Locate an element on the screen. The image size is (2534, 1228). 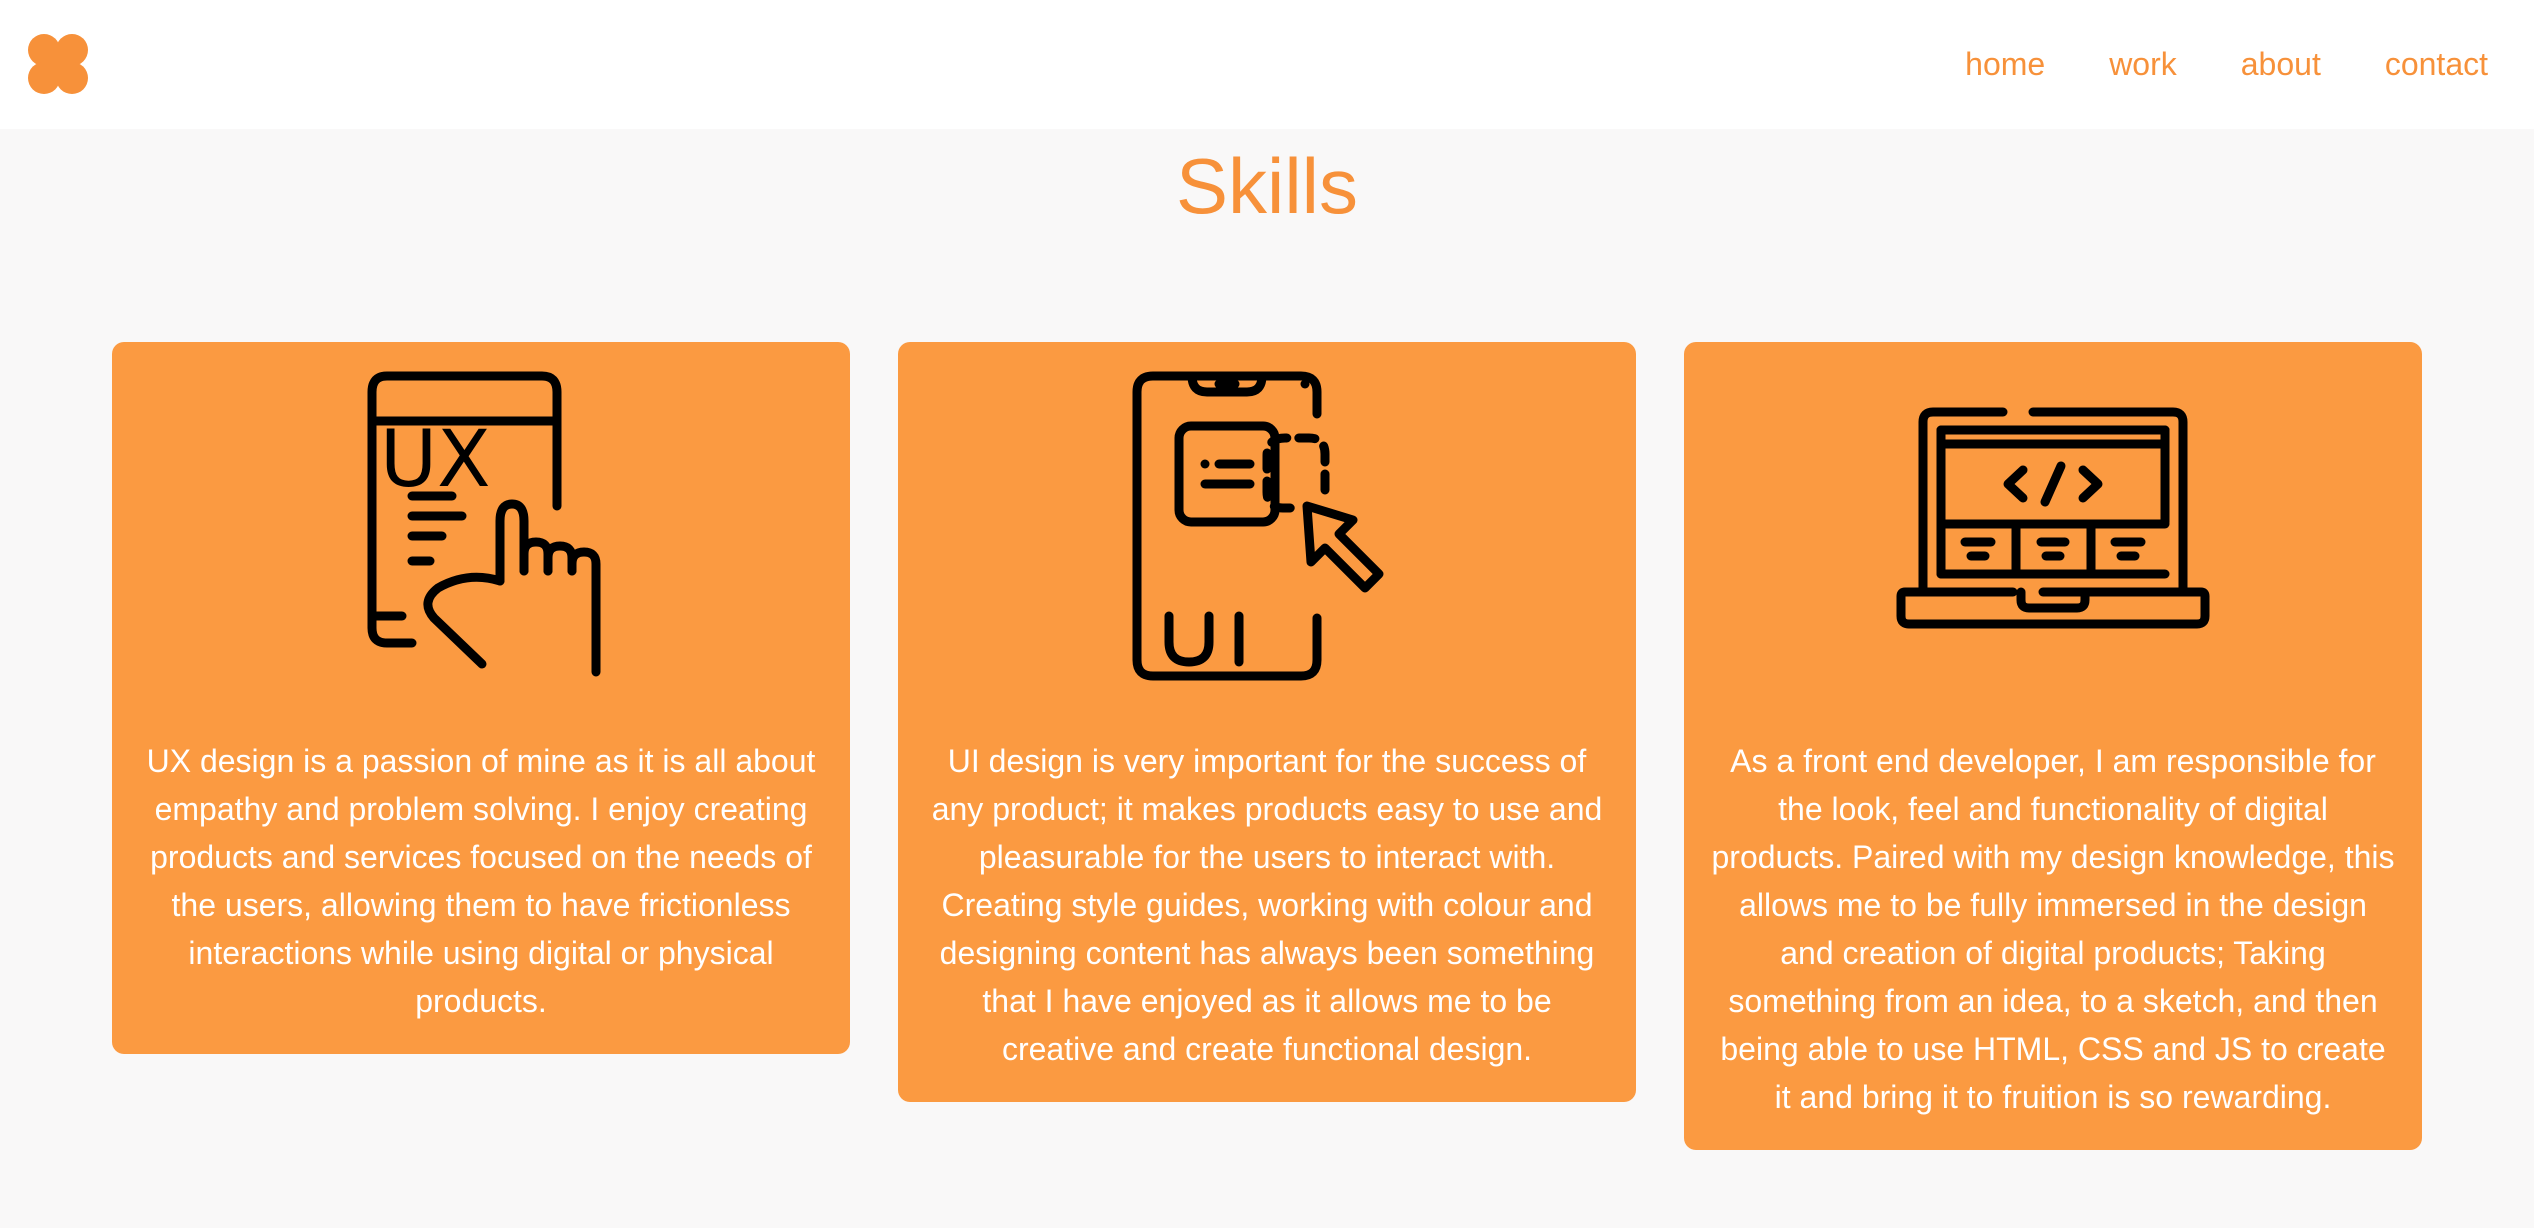
page-title: Skills is located at coordinates (1266, 186).